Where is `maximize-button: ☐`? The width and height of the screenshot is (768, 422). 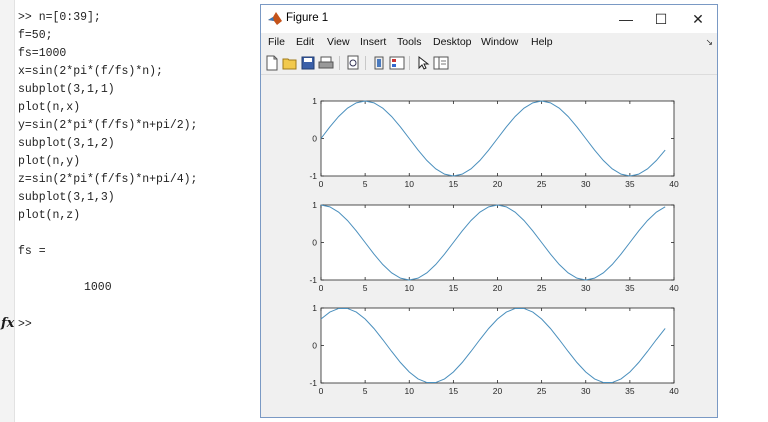 maximize-button: ☐ is located at coordinates (661, 19).